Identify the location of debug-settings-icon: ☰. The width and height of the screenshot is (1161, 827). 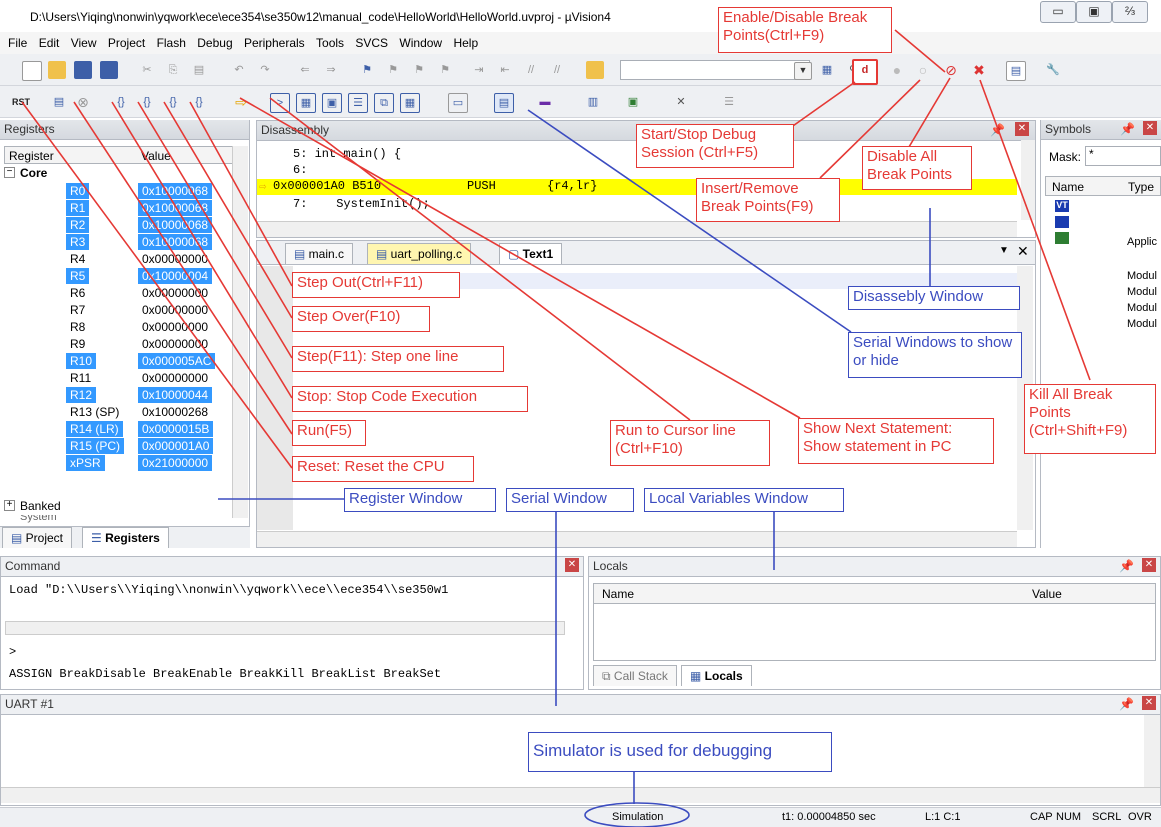
(729, 102).